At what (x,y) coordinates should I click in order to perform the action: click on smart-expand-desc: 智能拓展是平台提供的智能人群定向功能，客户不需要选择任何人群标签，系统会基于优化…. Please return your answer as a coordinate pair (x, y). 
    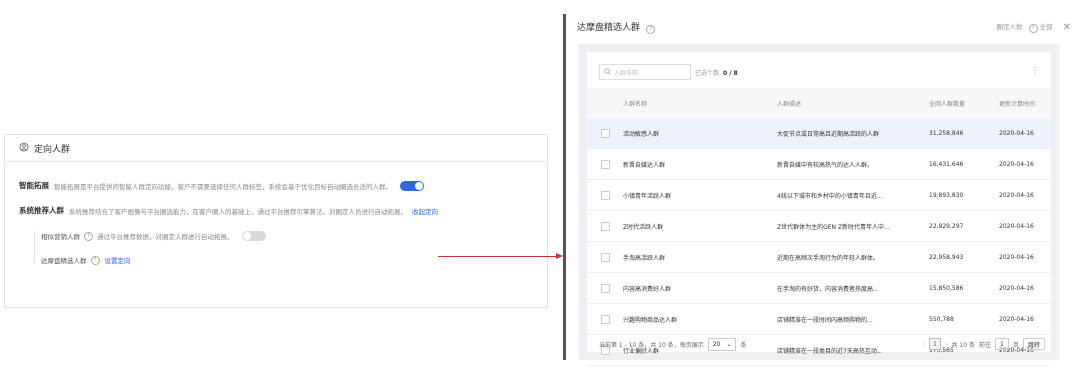
    Looking at the image, I should click on (223, 186).